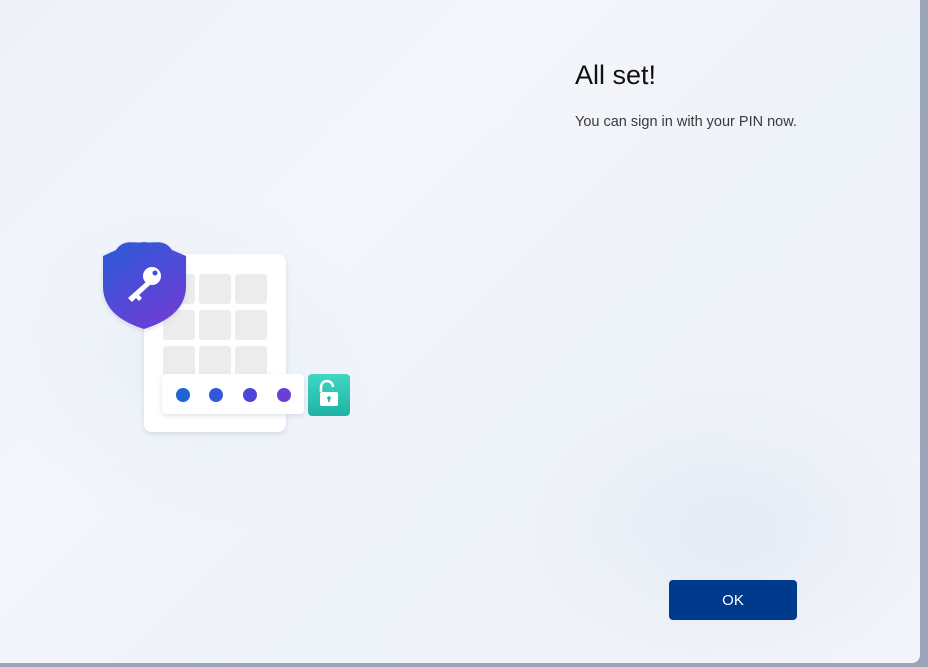 The height and width of the screenshot is (667, 928). What do you see at coordinates (226, 337) in the screenshot?
I see `pin-illustration-graphic` at bounding box center [226, 337].